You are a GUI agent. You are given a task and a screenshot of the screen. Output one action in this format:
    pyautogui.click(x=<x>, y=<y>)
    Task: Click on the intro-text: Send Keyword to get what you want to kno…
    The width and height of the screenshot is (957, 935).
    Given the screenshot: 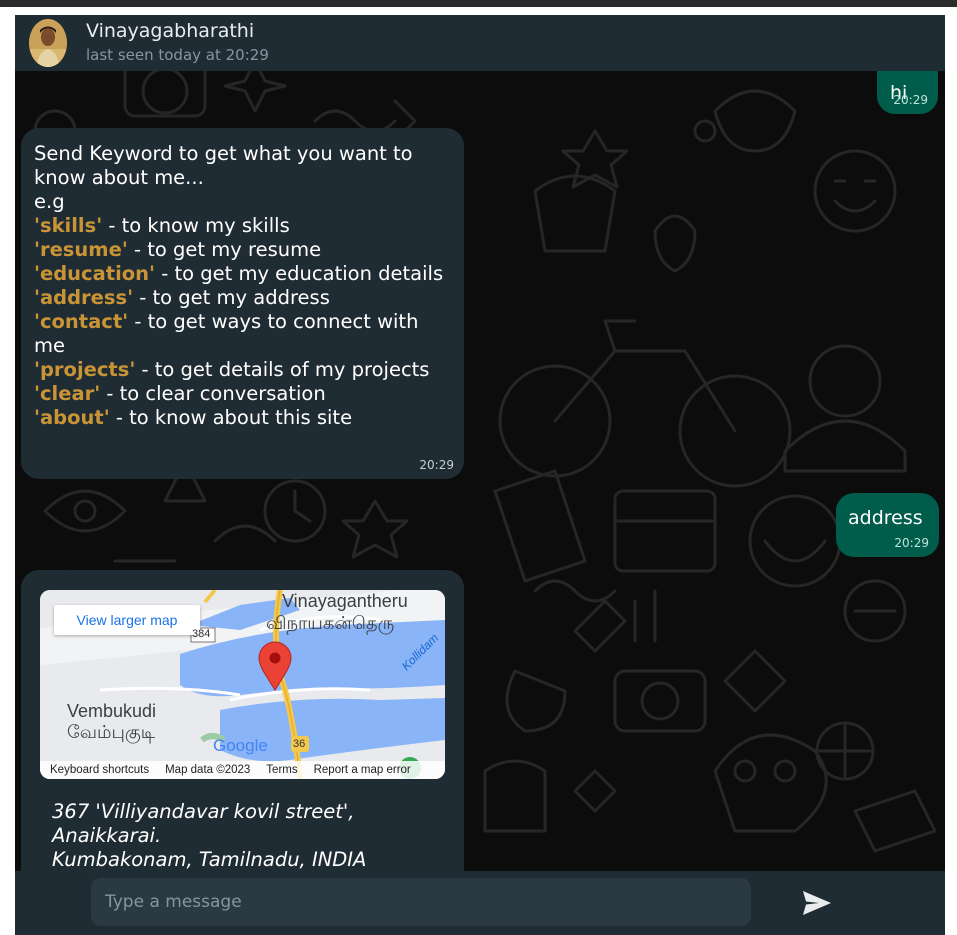 What is the action you would take?
    pyautogui.click(x=223, y=165)
    